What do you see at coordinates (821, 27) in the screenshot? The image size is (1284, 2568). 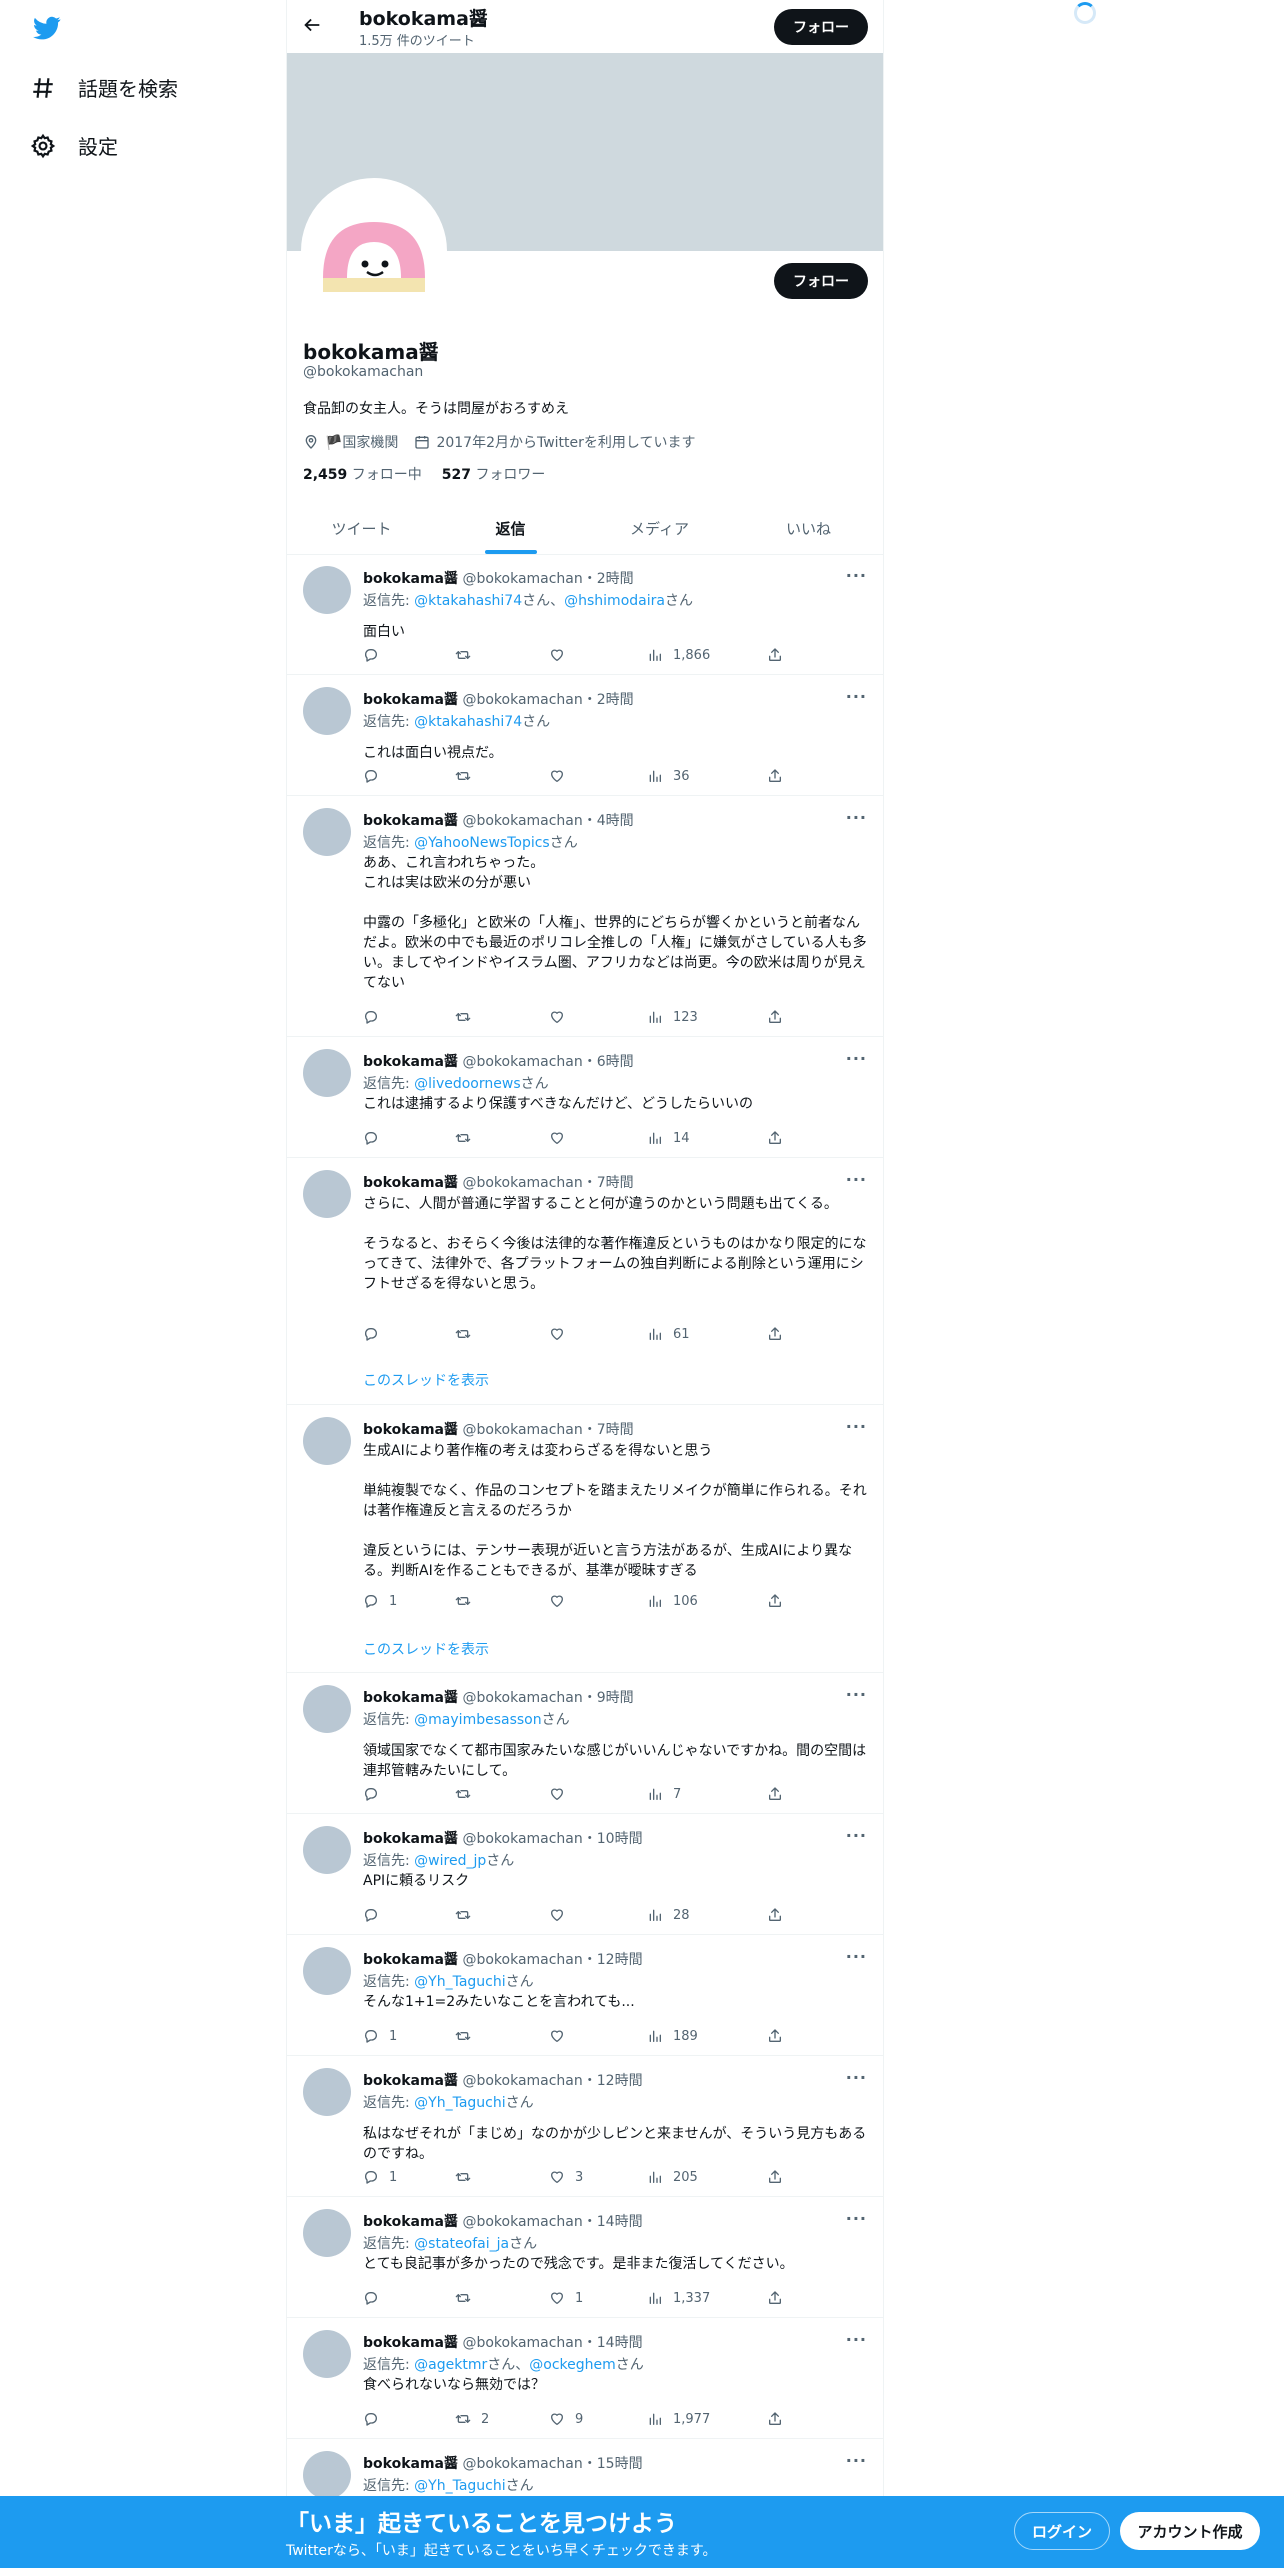 I see `header-follow-button: フォロー` at bounding box center [821, 27].